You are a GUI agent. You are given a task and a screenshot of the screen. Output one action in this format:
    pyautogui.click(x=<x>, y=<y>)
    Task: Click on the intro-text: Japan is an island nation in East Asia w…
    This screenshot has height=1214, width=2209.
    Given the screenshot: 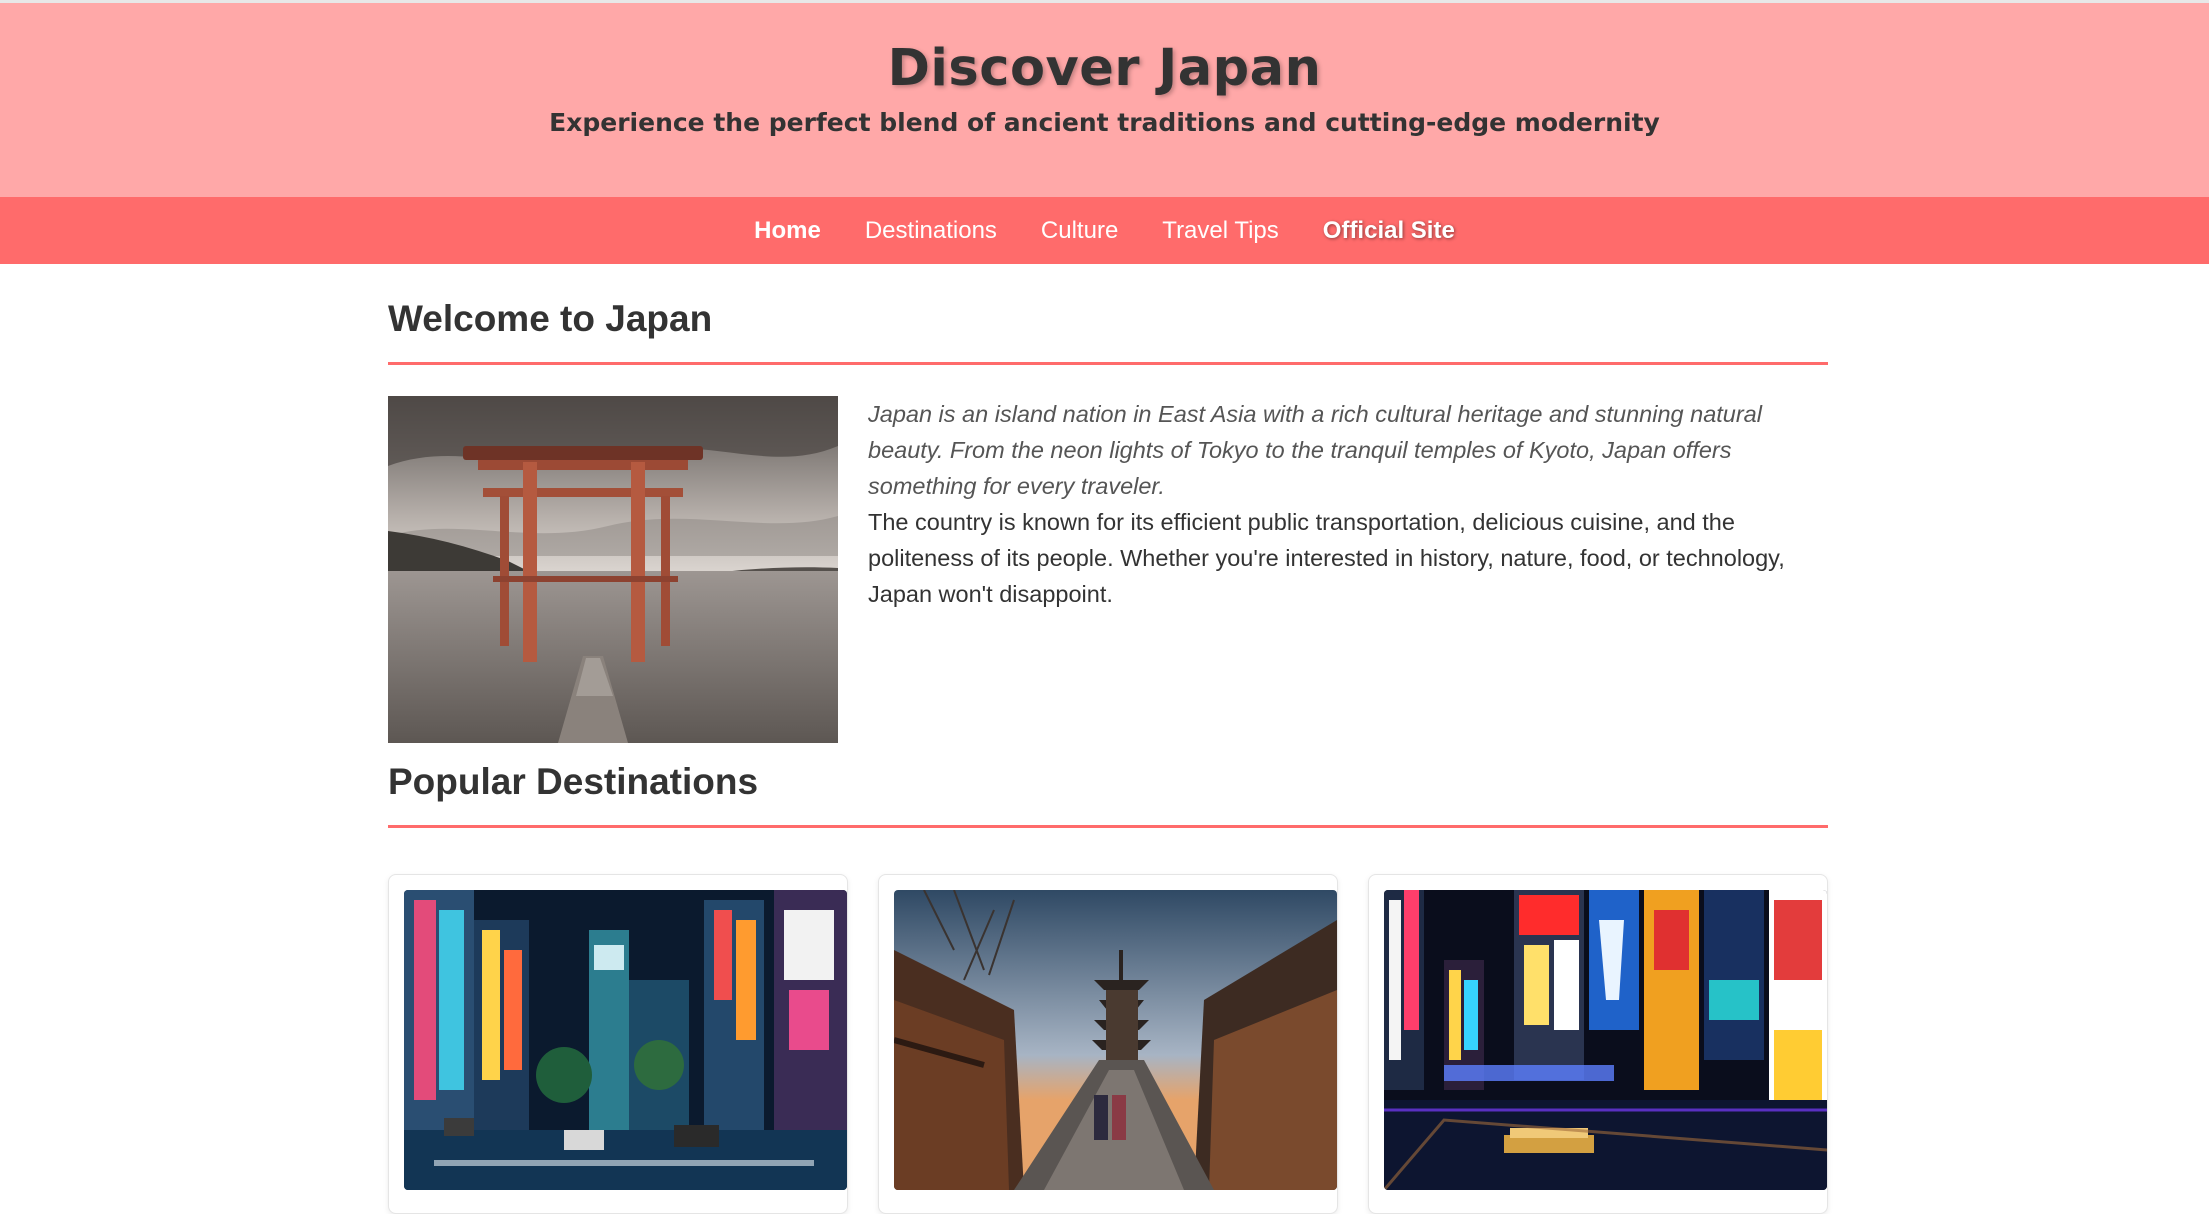 What is the action you would take?
    pyautogui.click(x=1348, y=504)
    